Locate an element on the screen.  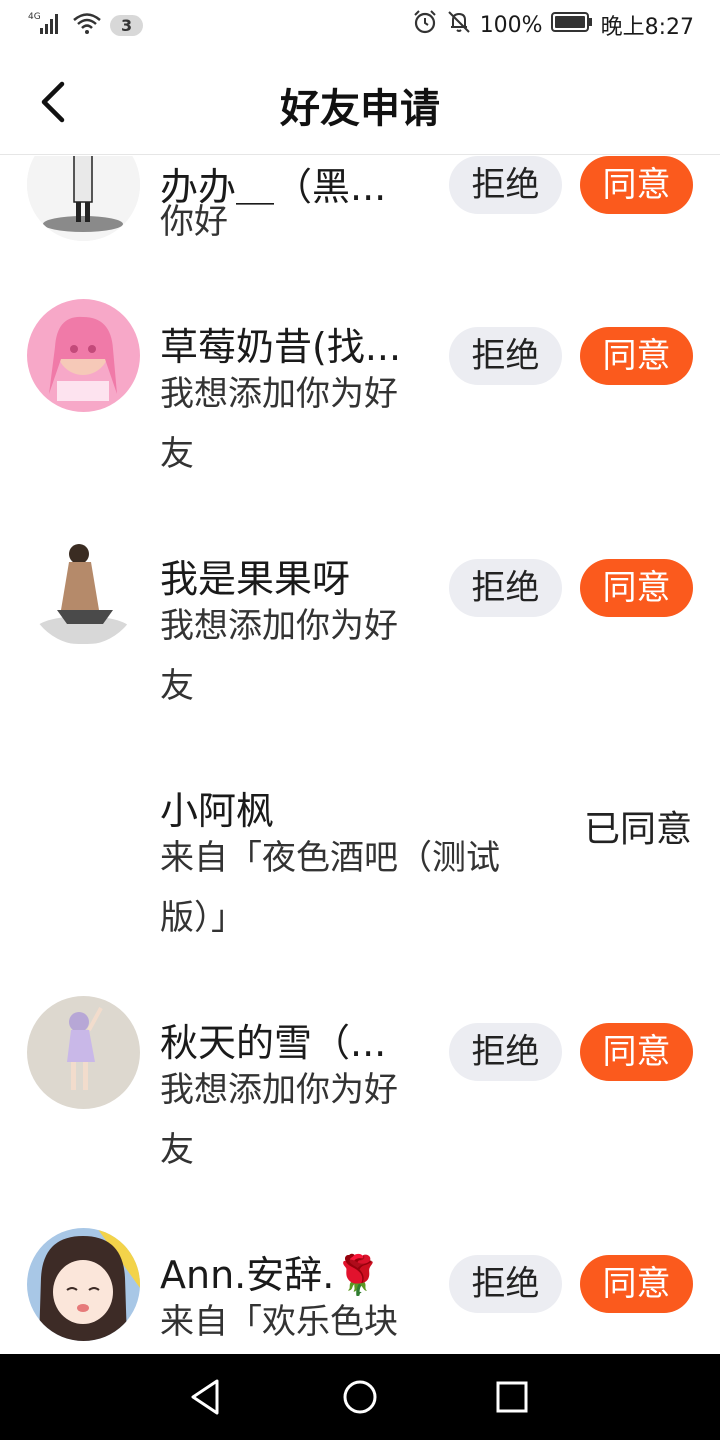
accepted-status: 已同意 is located at coordinates (637, 829).